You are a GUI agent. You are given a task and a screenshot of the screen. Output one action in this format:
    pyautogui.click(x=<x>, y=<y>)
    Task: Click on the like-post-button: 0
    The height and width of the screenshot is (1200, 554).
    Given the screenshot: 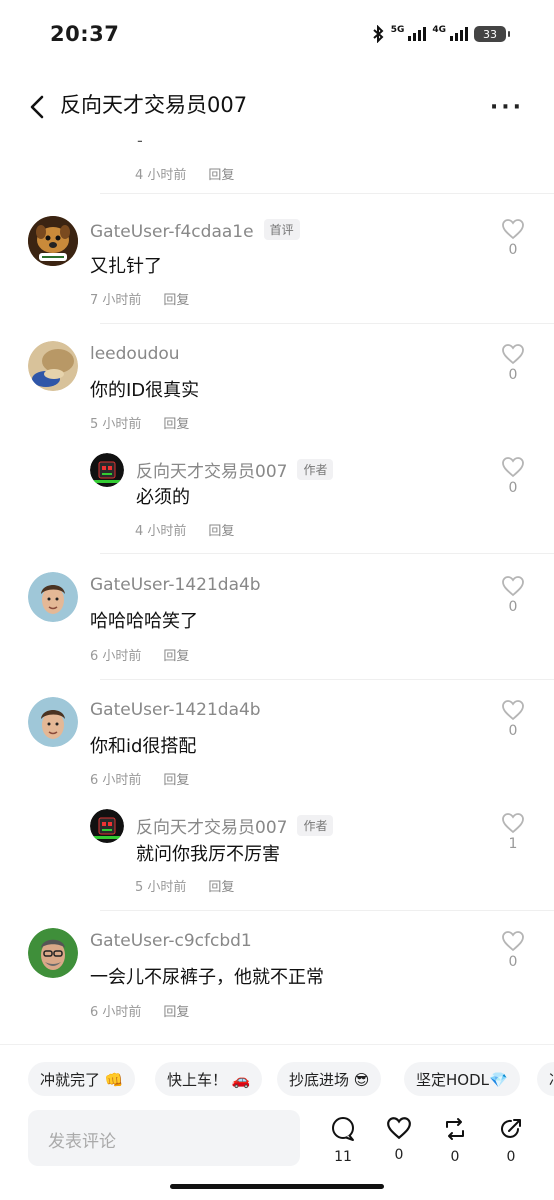 What is the action you would take?
    pyautogui.click(x=399, y=1139)
    